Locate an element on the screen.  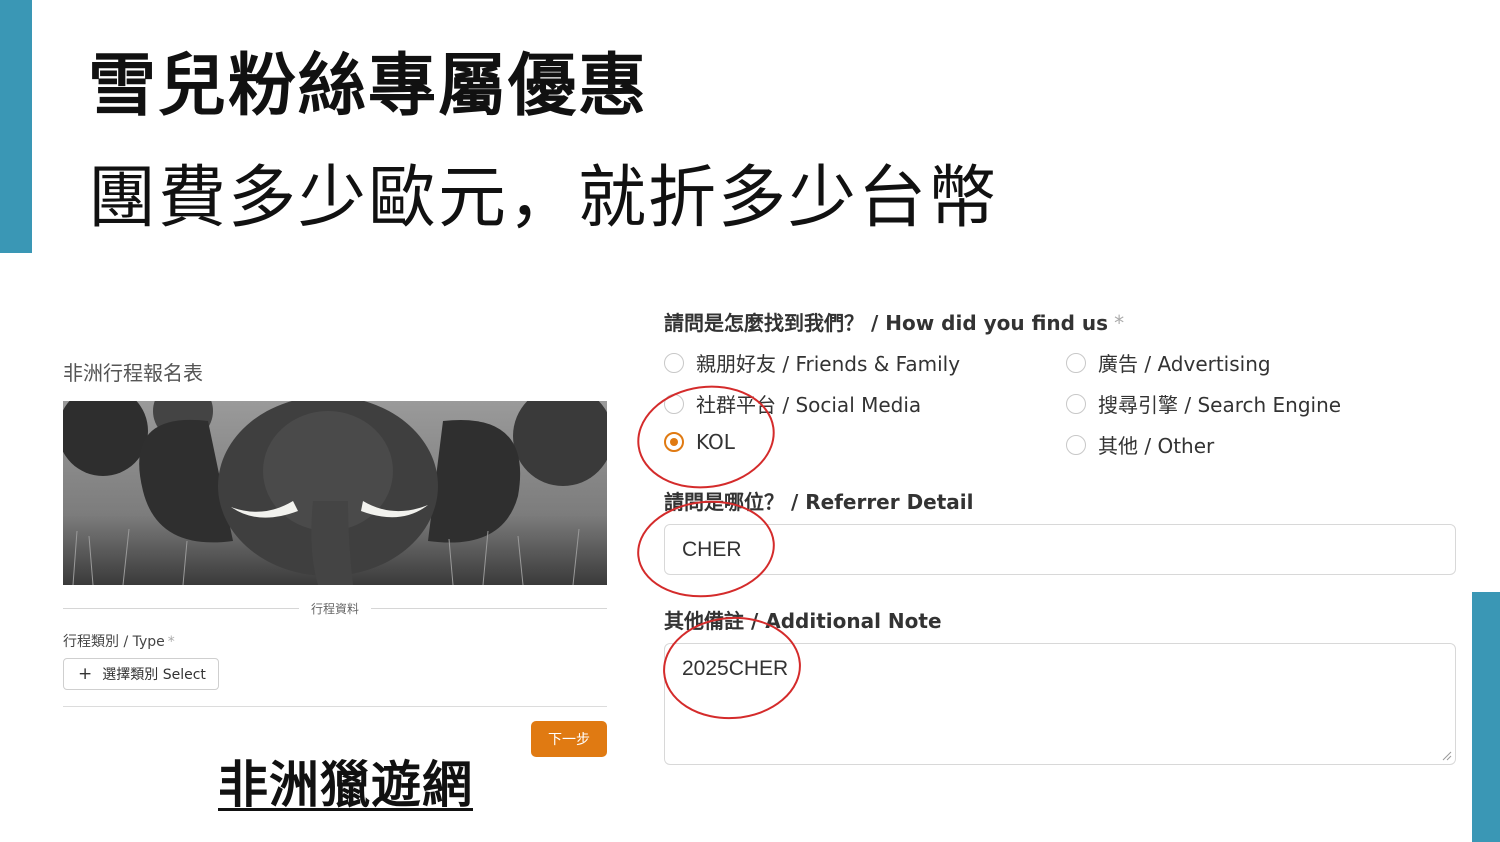
radio-option-advertising: 廣告 / Advertising is located at coordinates (1168, 362).